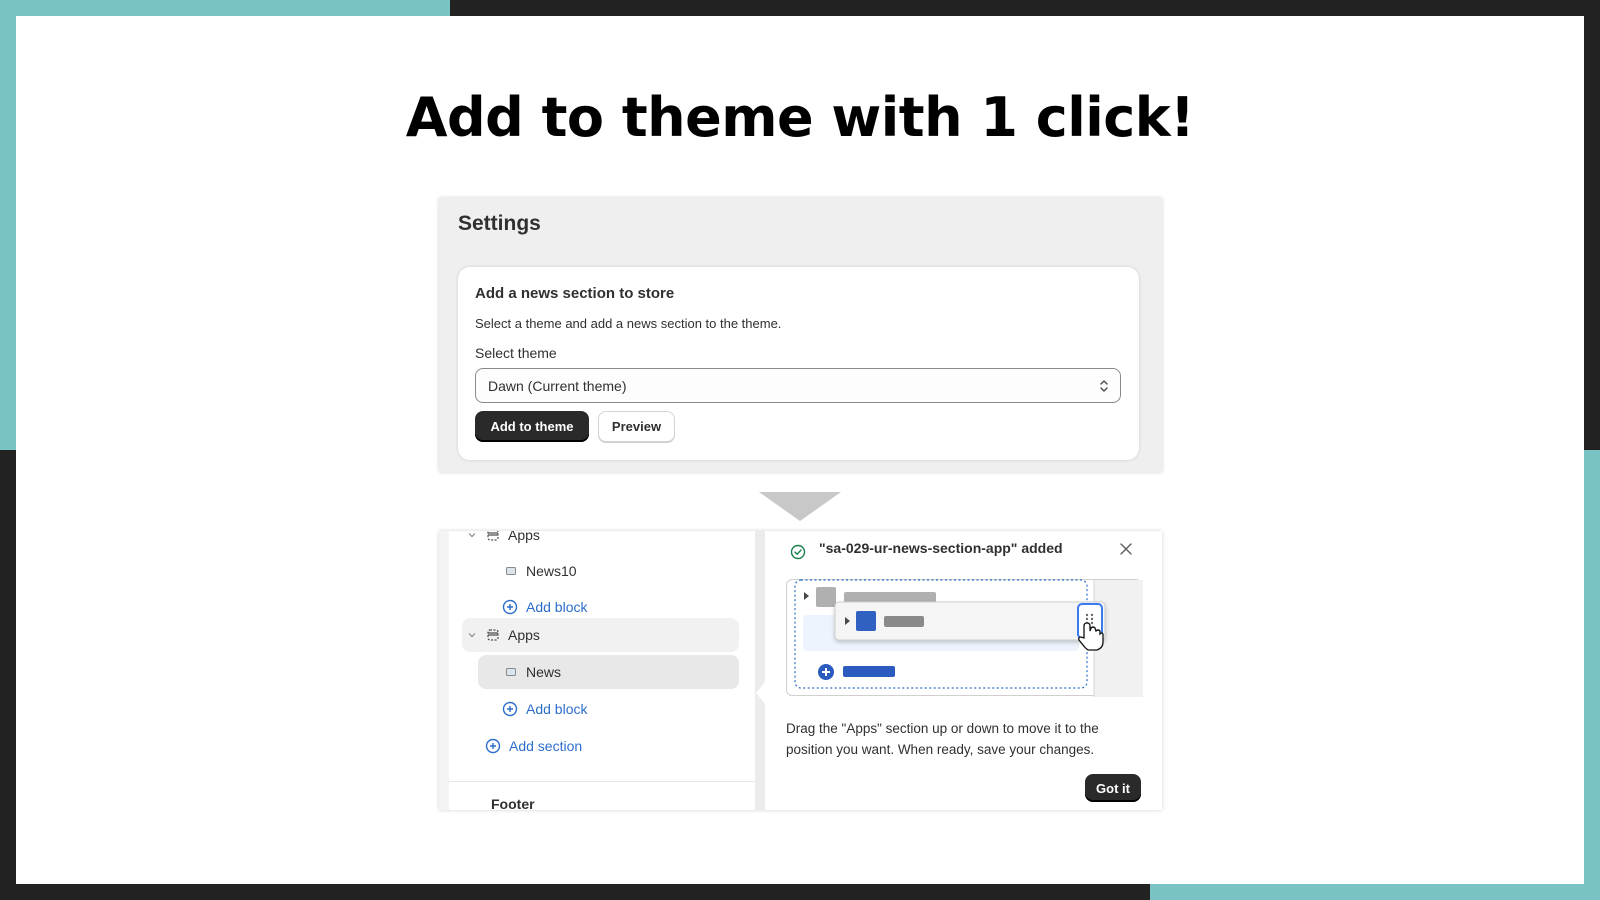 This screenshot has height=900, width=1600. Describe the element at coordinates (806, 596) in the screenshot. I see `illustration-caret` at that location.